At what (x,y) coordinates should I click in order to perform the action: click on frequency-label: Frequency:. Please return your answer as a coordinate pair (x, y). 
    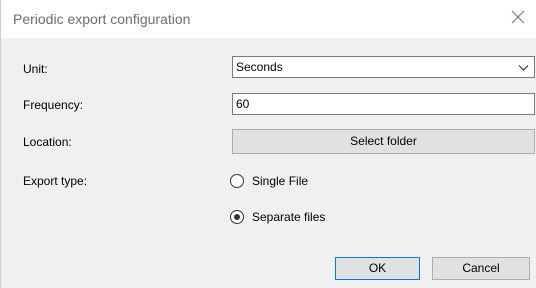
    Looking at the image, I should click on (53, 105).